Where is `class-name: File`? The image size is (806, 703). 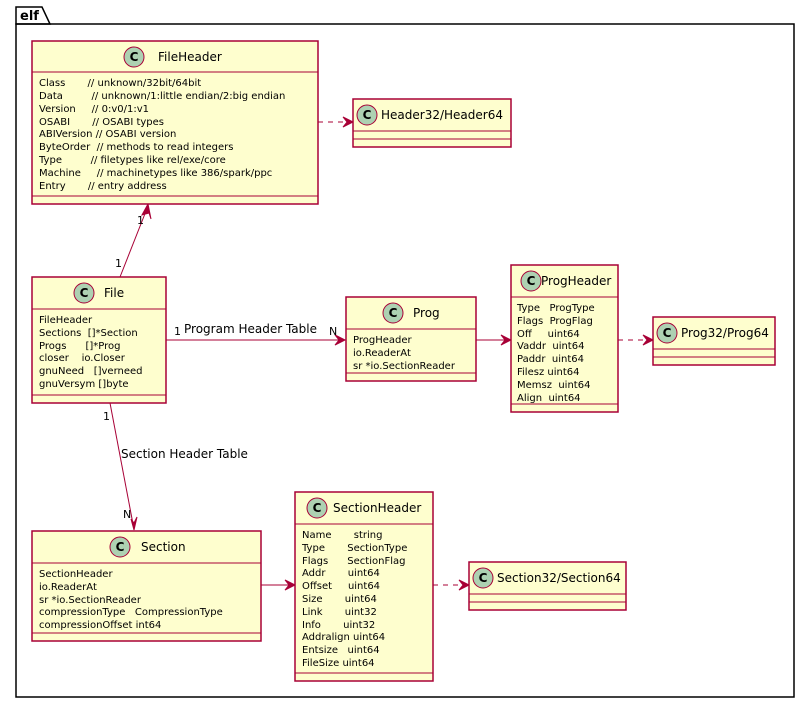 class-name: File is located at coordinates (114, 293).